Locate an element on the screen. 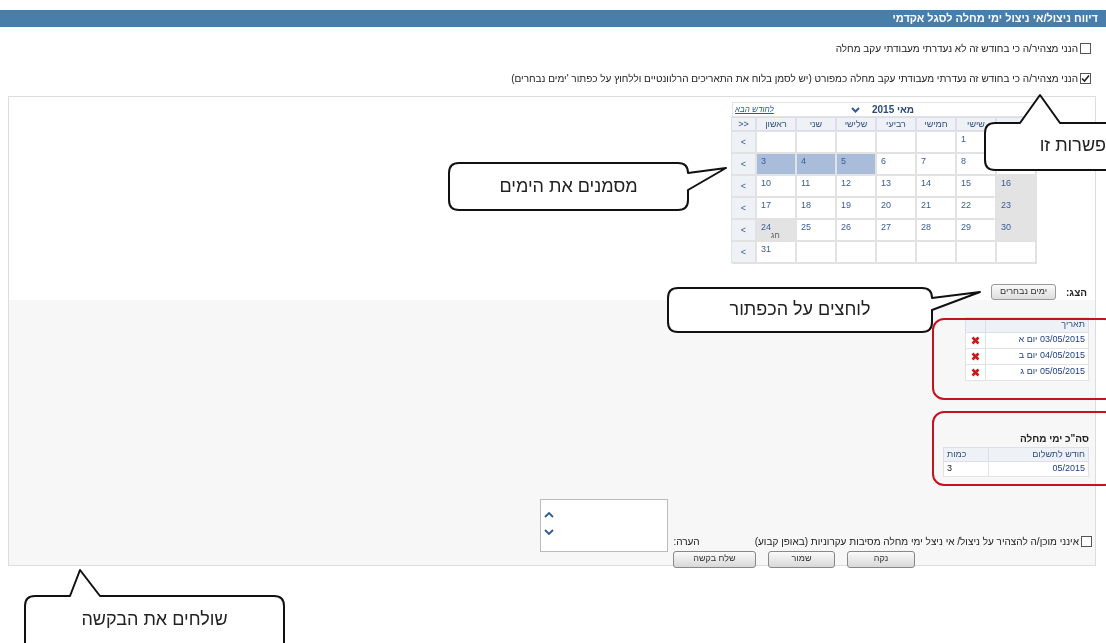  weekday-header: שני is located at coordinates (816, 124).